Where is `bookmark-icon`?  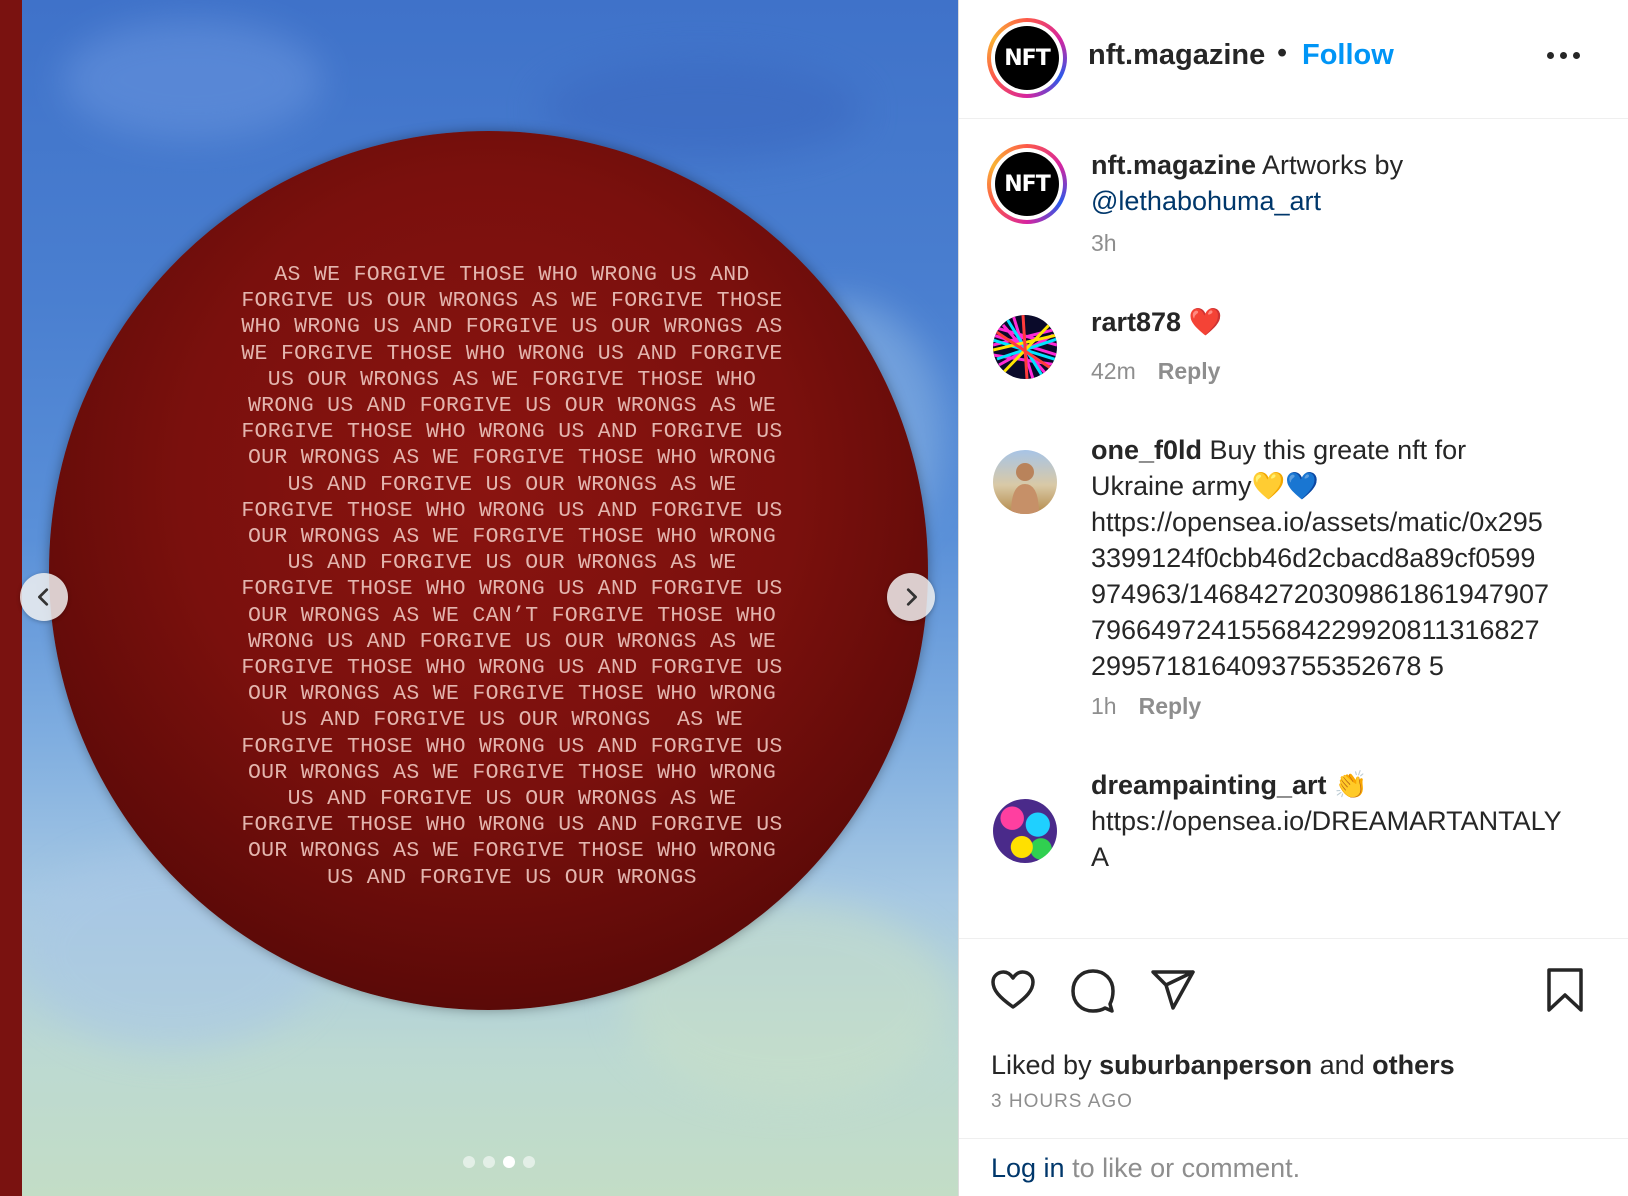 bookmark-icon is located at coordinates (1565, 990).